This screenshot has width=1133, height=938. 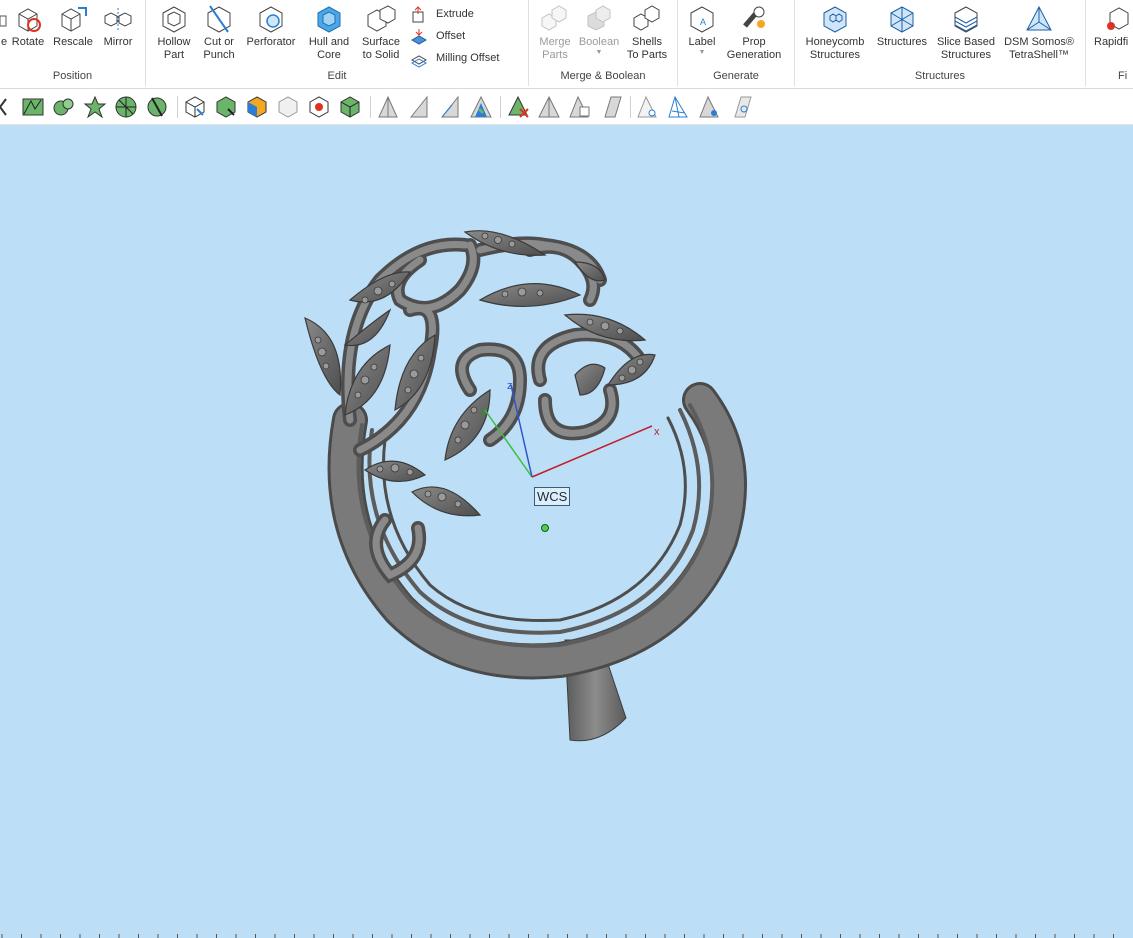 I want to click on truncated-button: e, so click(x=4, y=26).